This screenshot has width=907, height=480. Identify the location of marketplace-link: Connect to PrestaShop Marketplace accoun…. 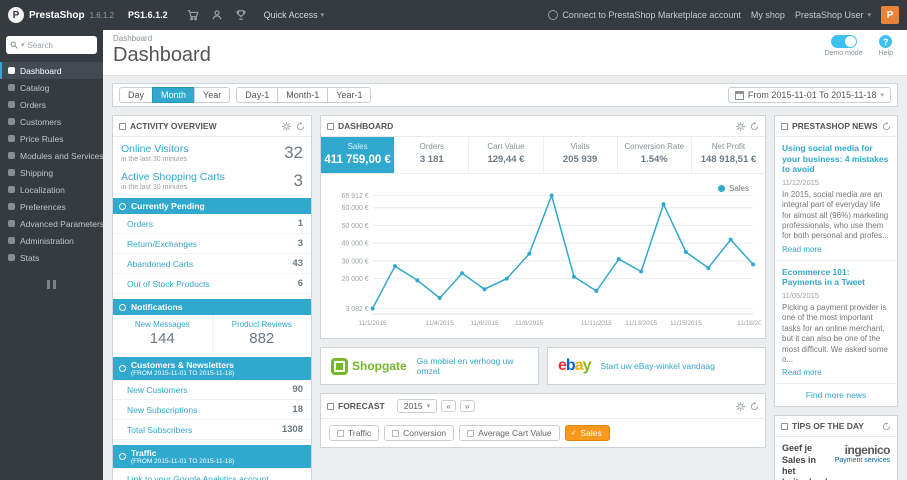
(644, 15).